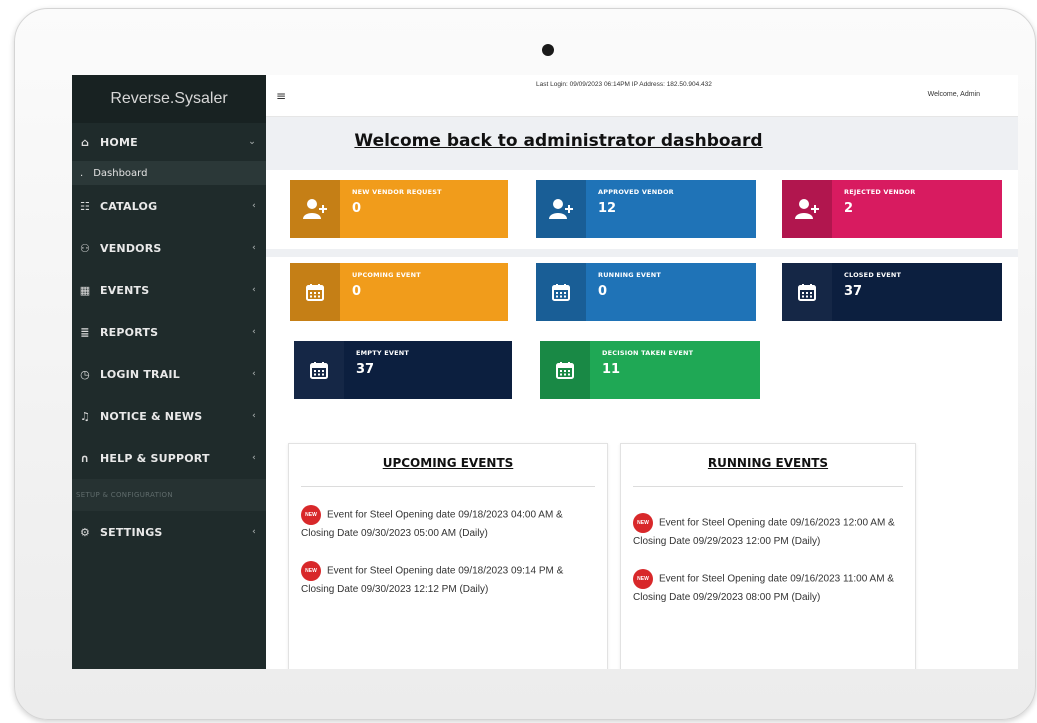 The image size is (1037, 723). Describe the element at coordinates (129, 332) in the screenshot. I see `sidebar-item-label: REPORTS` at that location.